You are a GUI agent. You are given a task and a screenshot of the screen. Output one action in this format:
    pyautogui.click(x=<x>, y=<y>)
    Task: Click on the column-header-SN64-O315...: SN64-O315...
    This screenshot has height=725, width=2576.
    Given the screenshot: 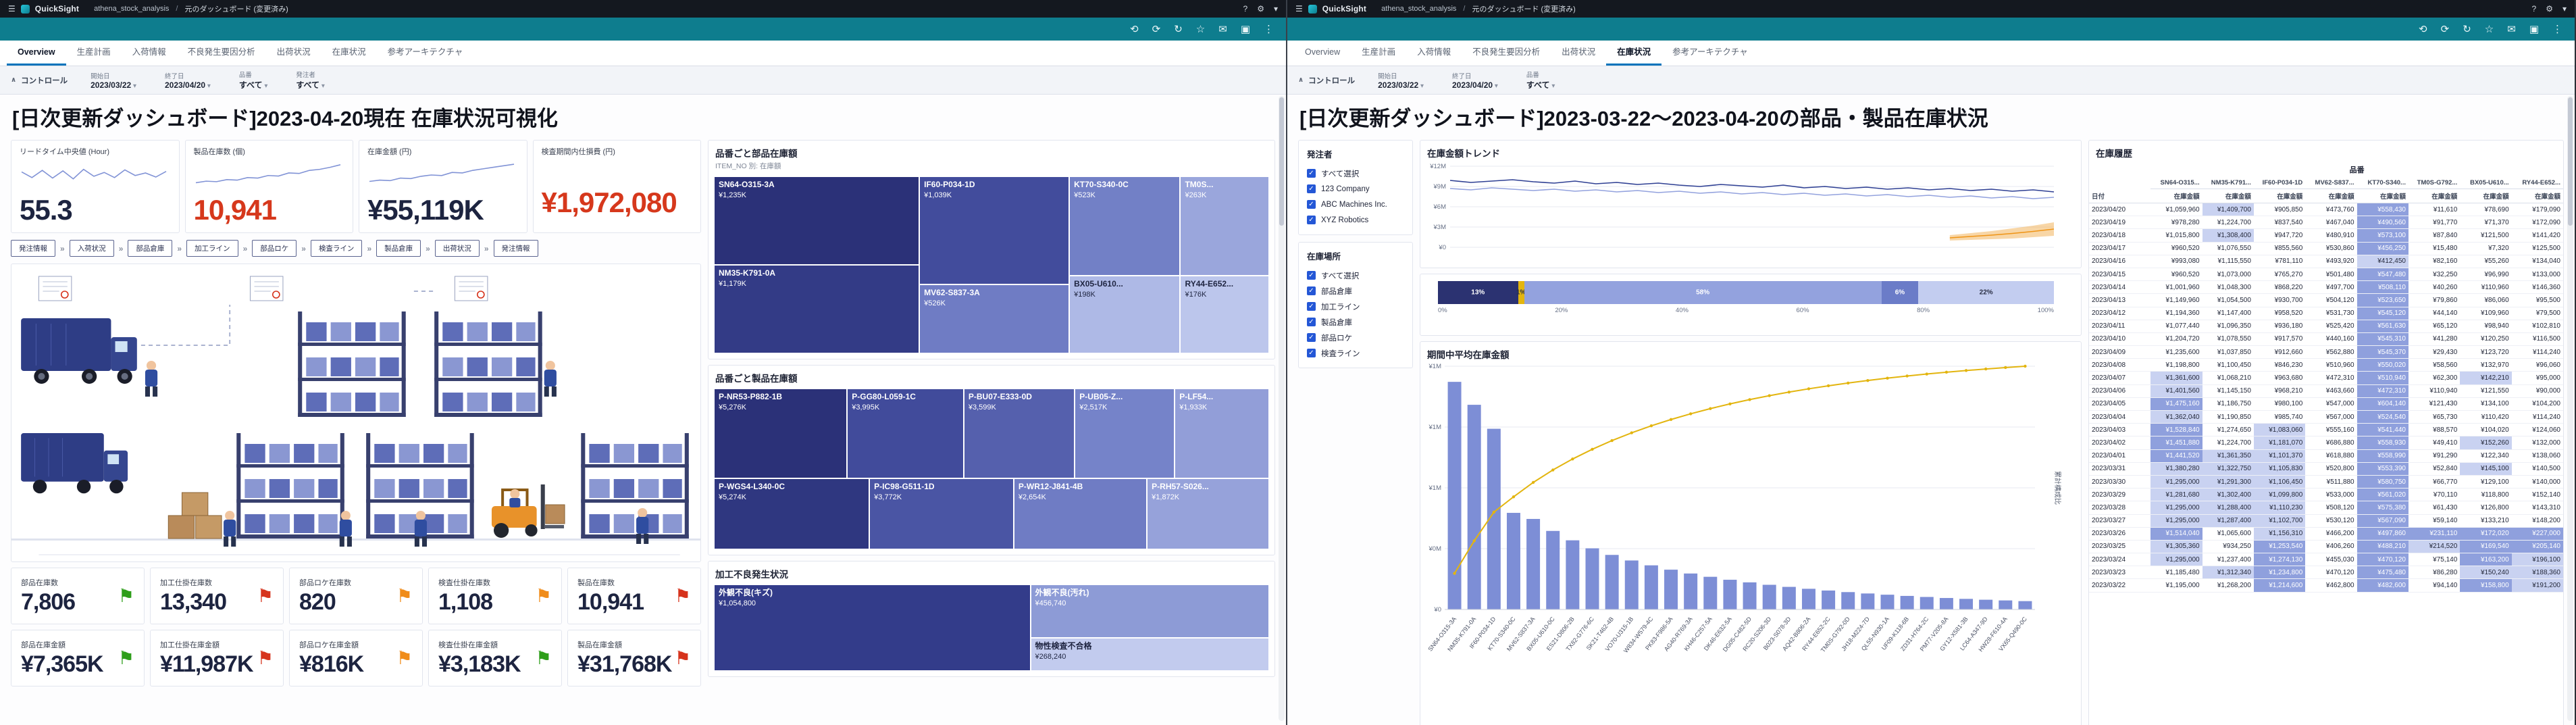 What is the action you would take?
    pyautogui.click(x=2176, y=183)
    